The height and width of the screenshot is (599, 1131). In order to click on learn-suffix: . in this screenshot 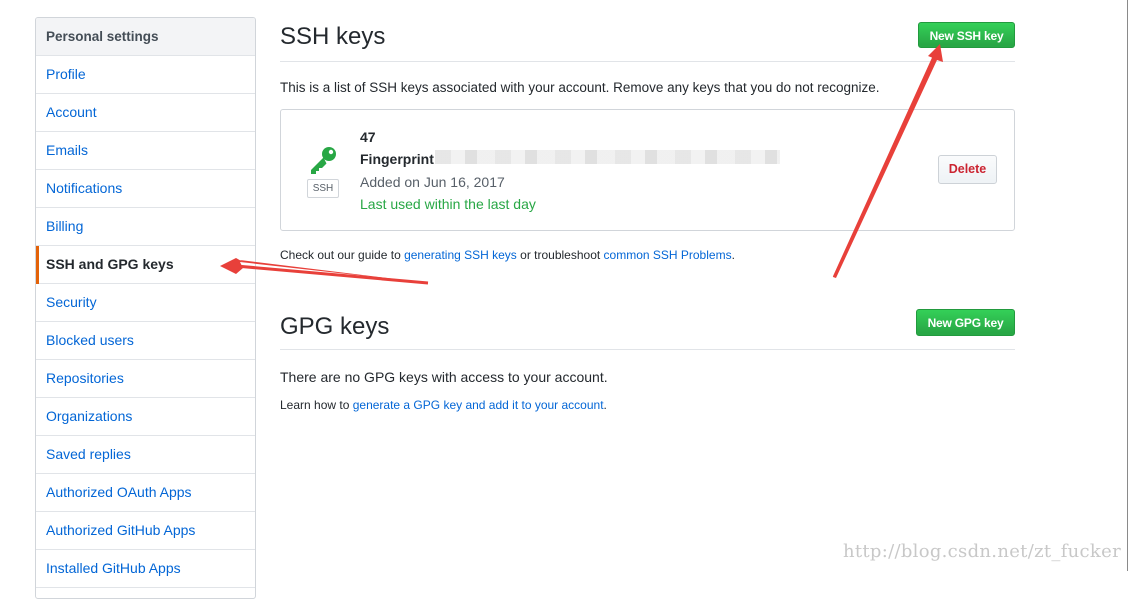, I will do `click(605, 405)`.